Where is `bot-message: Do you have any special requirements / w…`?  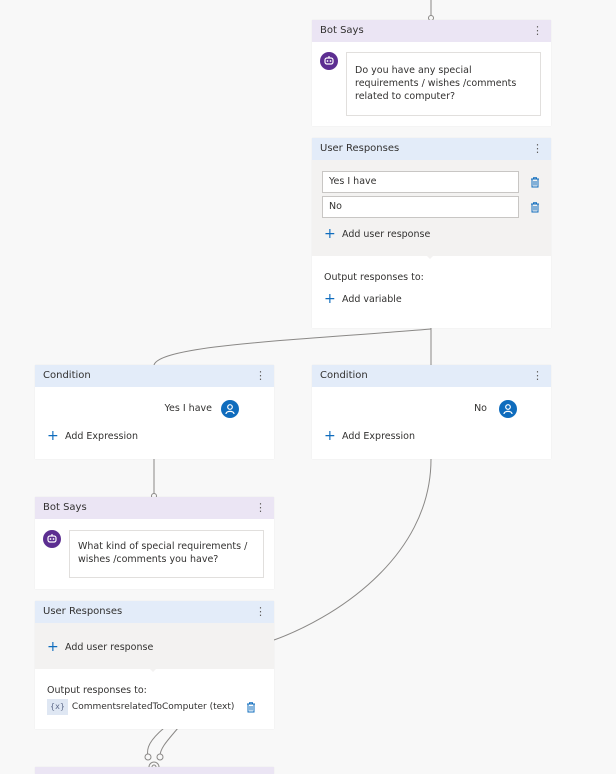
bot-message: Do you have any special requirements / w… is located at coordinates (443, 84).